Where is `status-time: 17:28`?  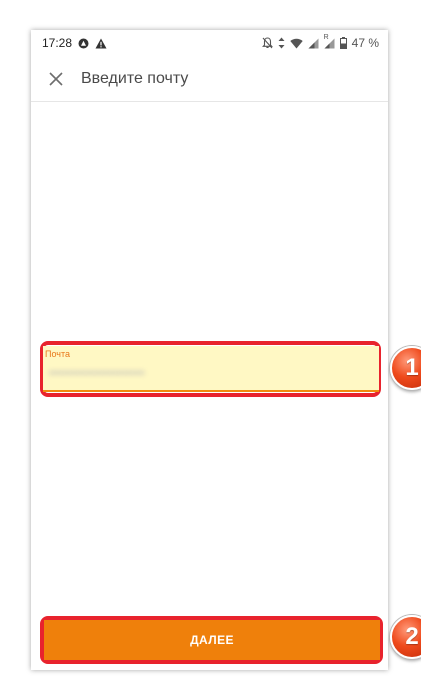 status-time: 17:28 is located at coordinates (57, 43).